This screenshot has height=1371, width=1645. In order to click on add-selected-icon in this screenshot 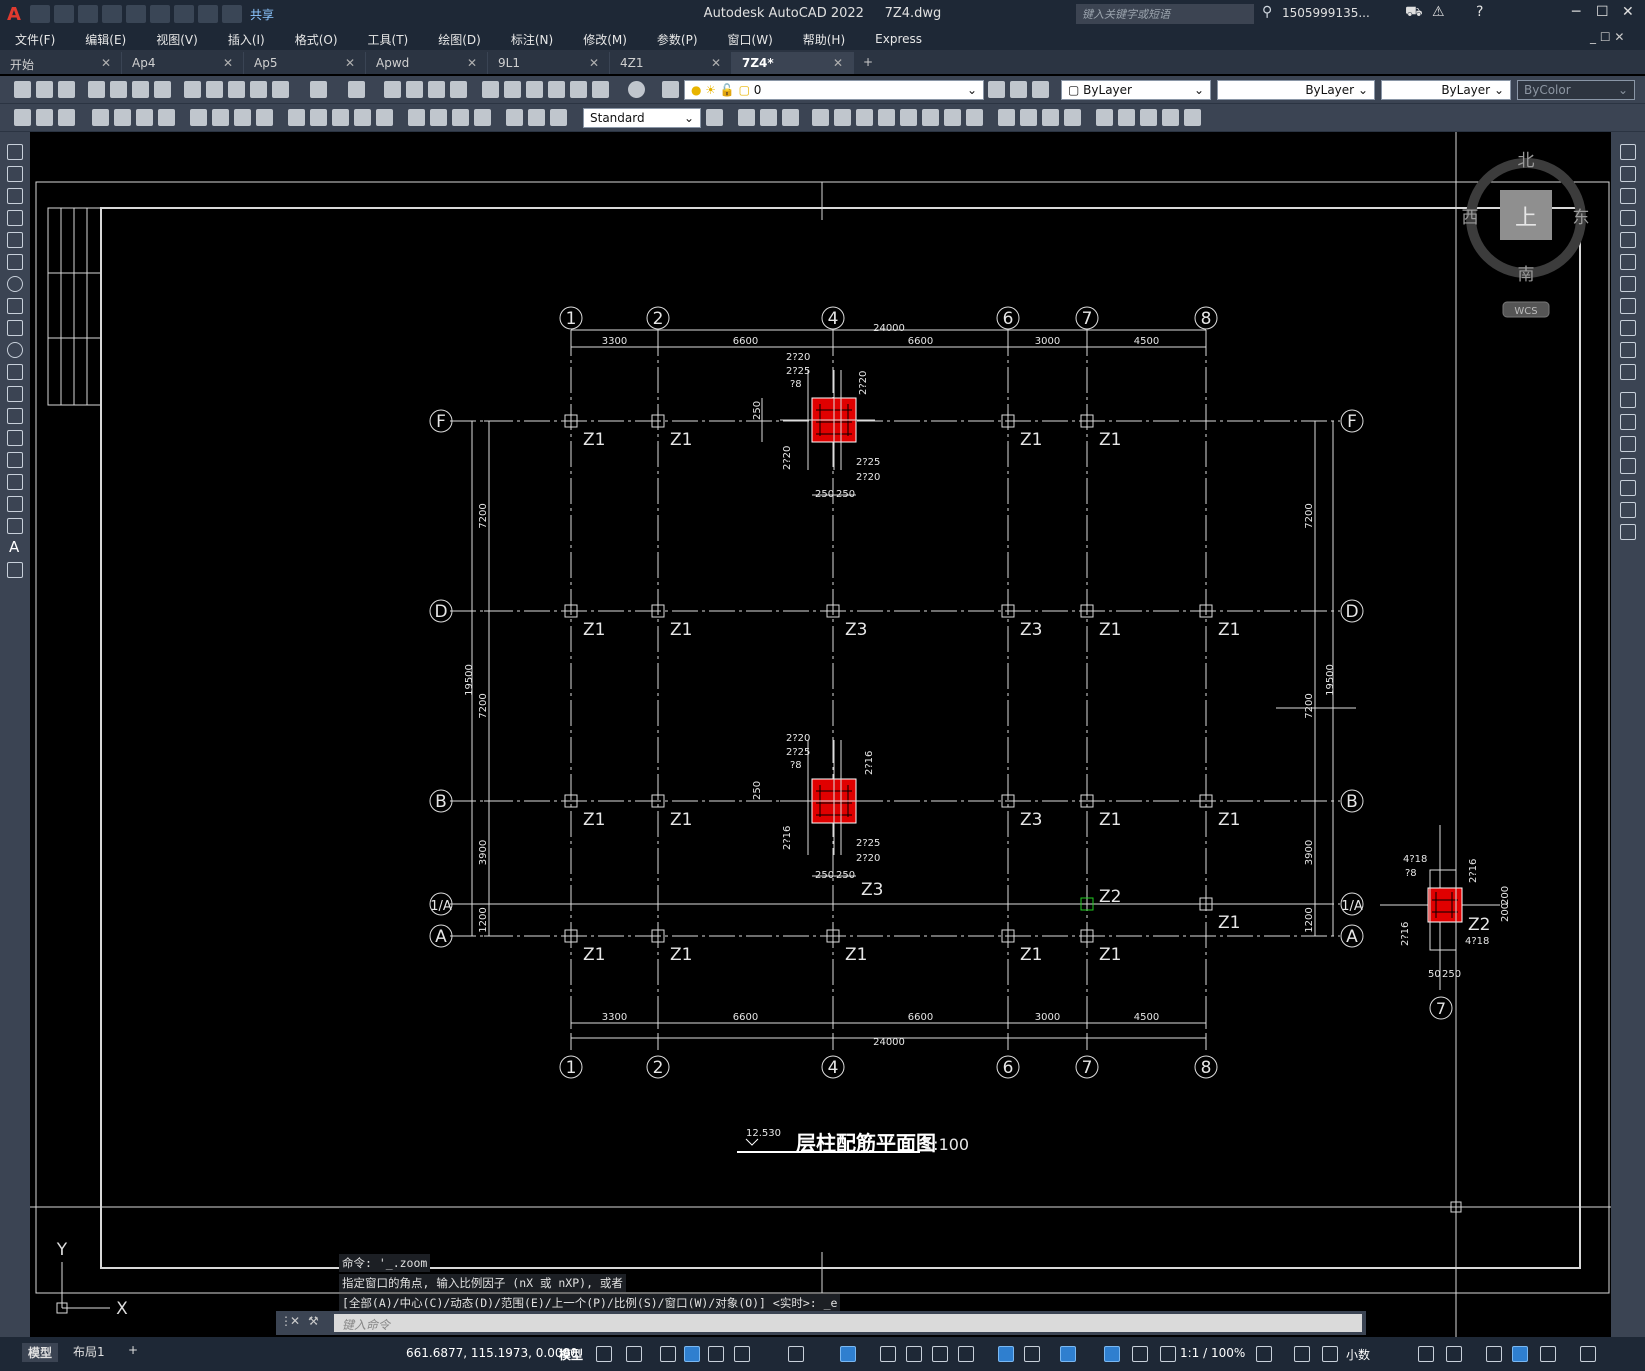, I will do `click(15, 570)`.